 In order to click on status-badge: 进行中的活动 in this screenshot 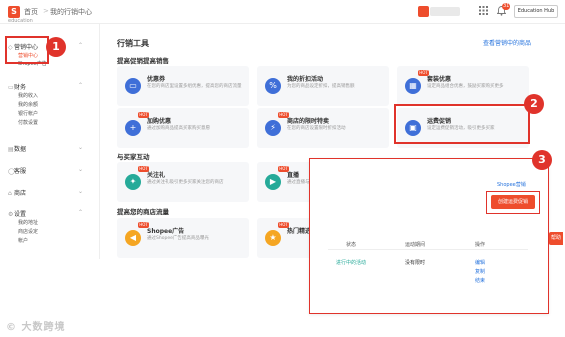, I will do `click(351, 263)`.